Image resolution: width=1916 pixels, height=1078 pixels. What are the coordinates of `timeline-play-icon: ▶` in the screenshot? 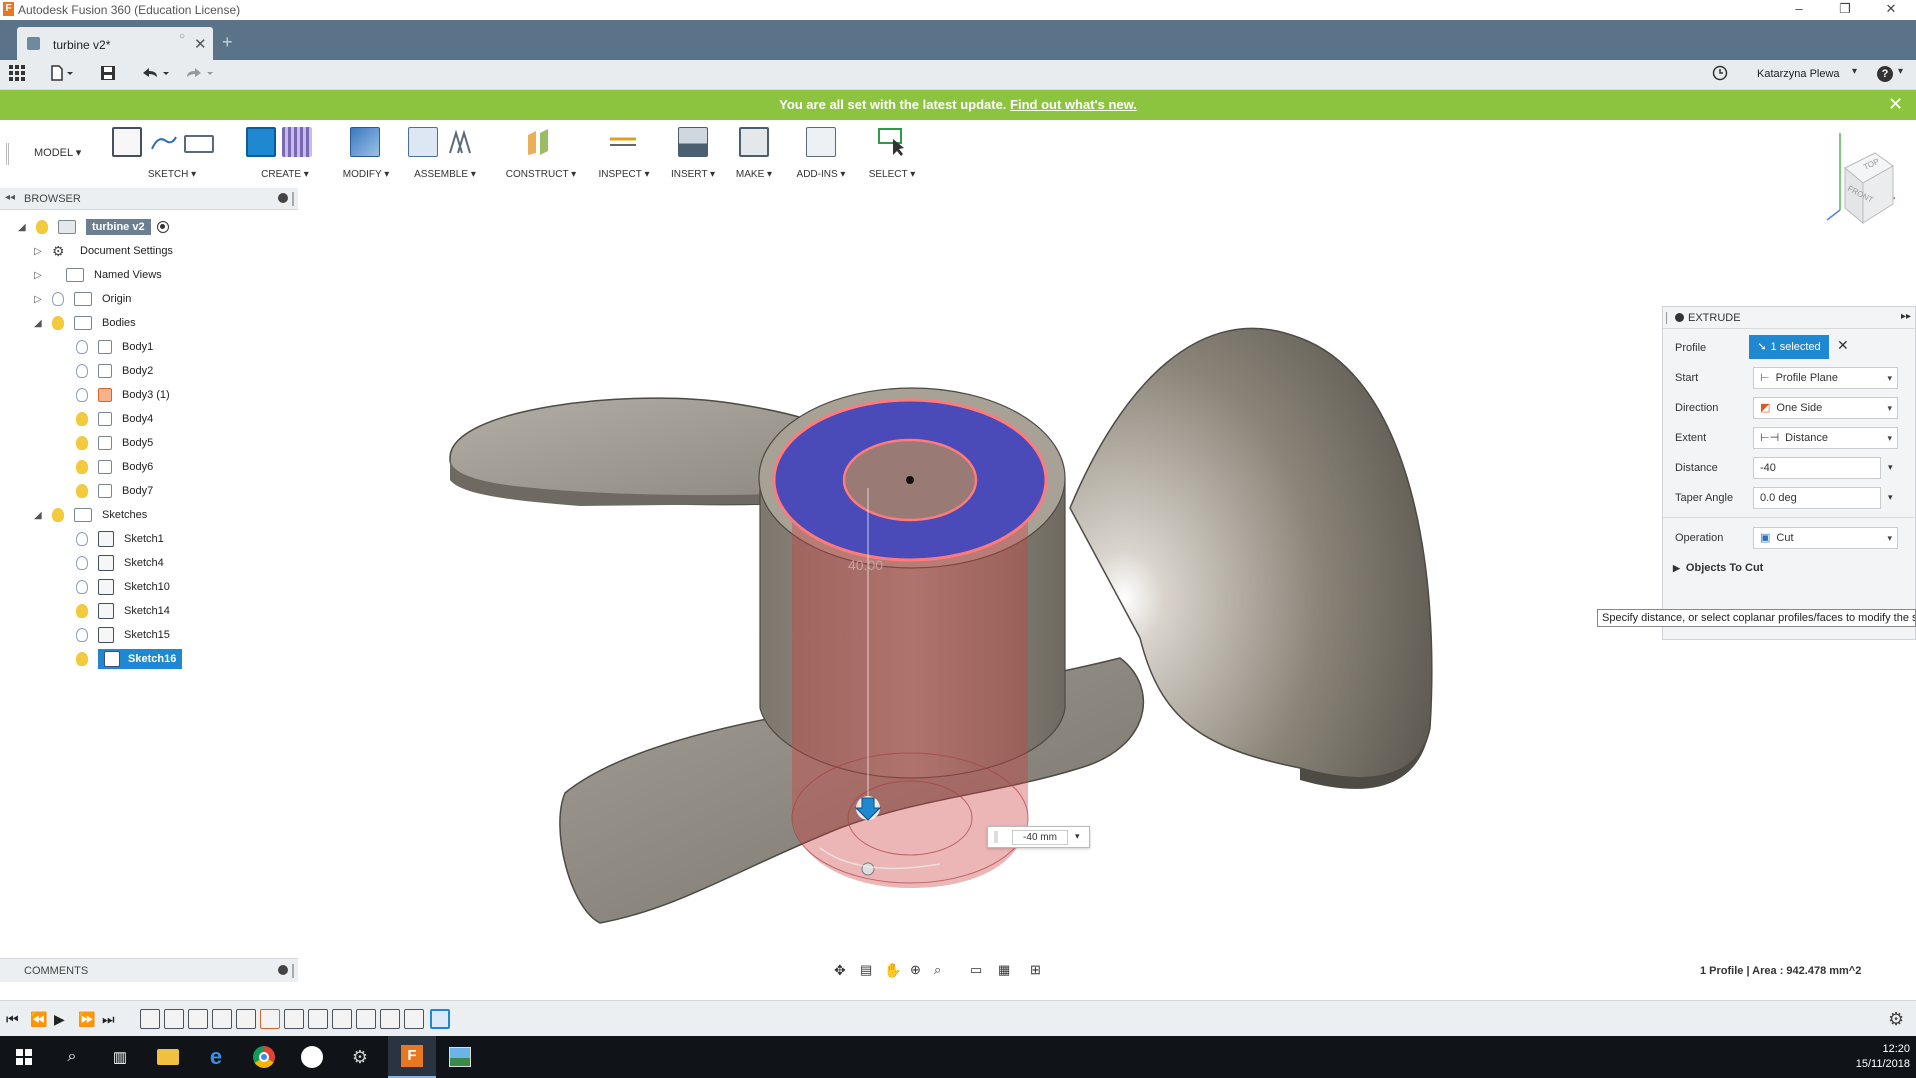 It's located at (59, 1019).